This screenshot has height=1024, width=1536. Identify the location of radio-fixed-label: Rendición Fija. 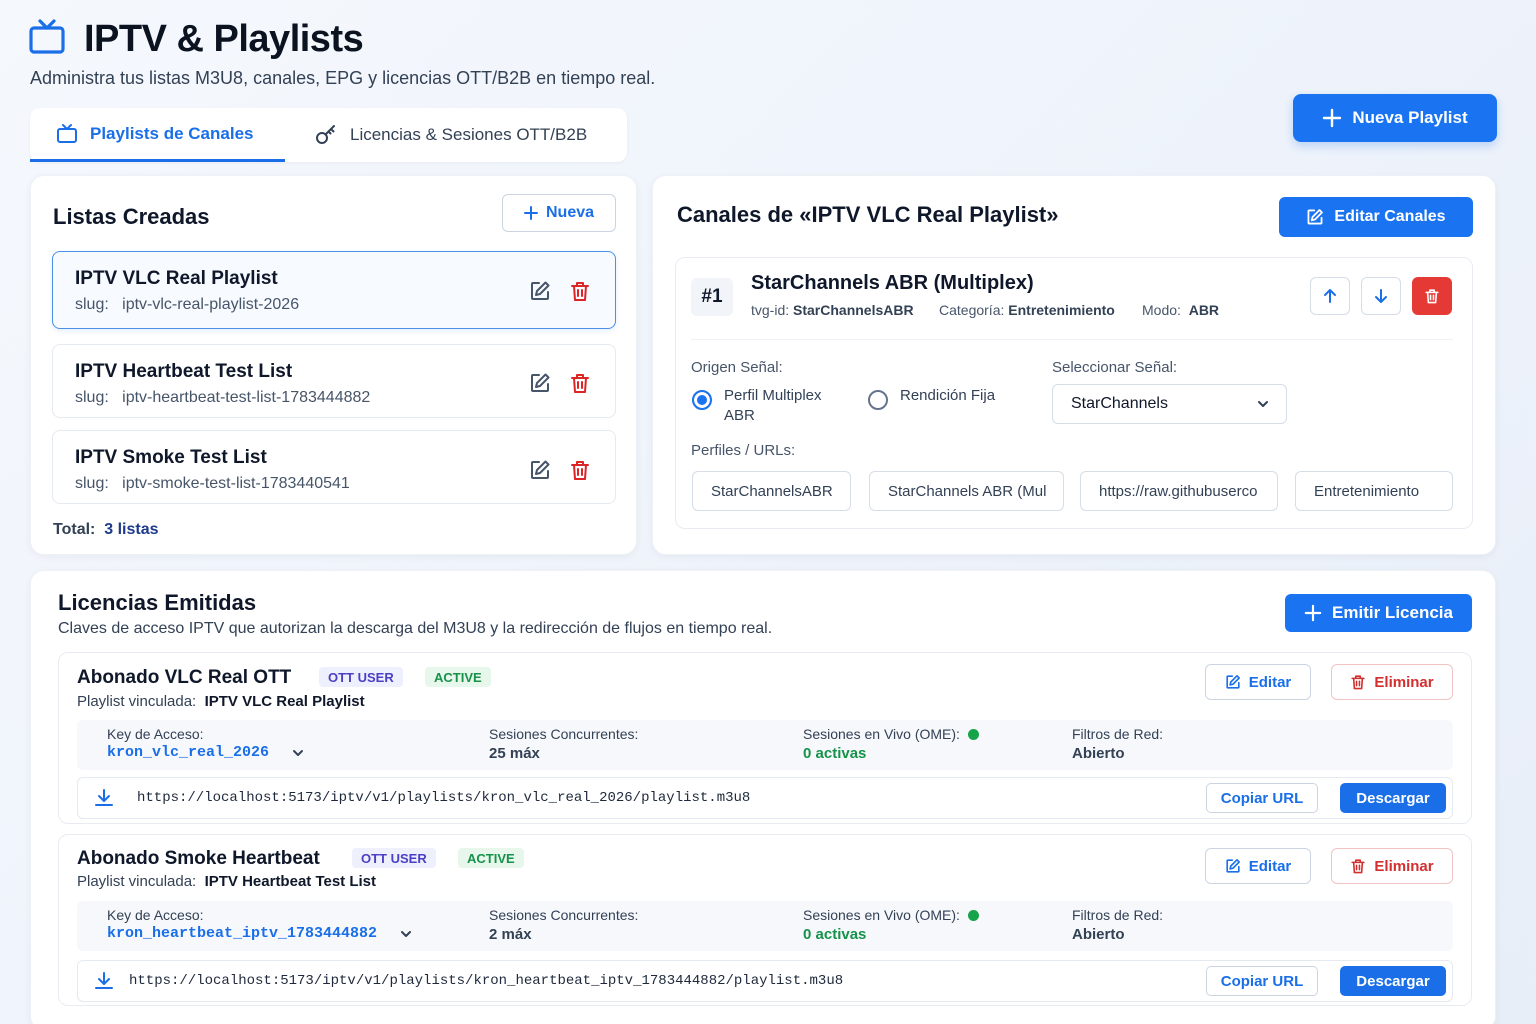
(948, 395).